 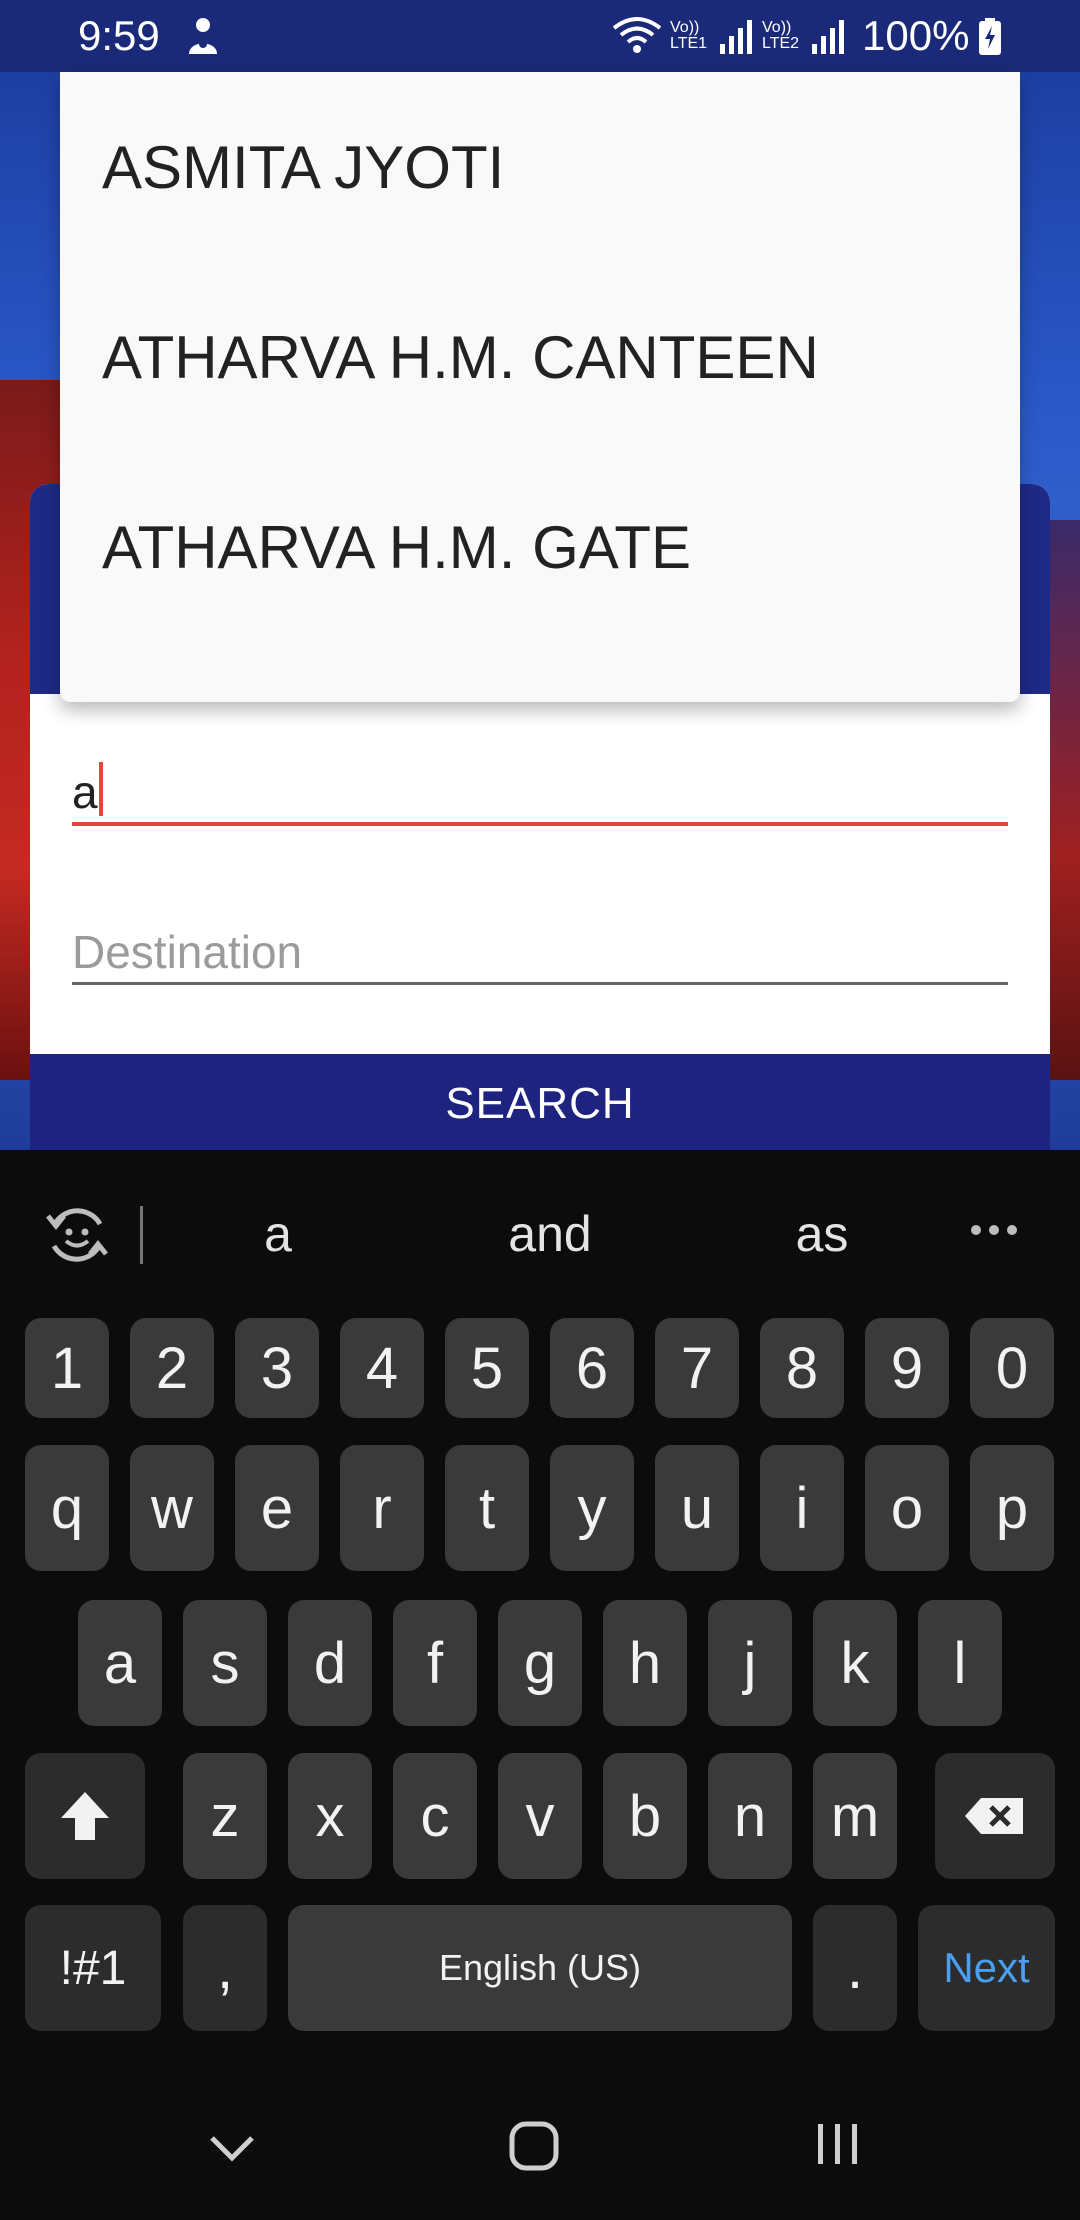 I want to click on key-m: m, so click(x=855, y=1816).